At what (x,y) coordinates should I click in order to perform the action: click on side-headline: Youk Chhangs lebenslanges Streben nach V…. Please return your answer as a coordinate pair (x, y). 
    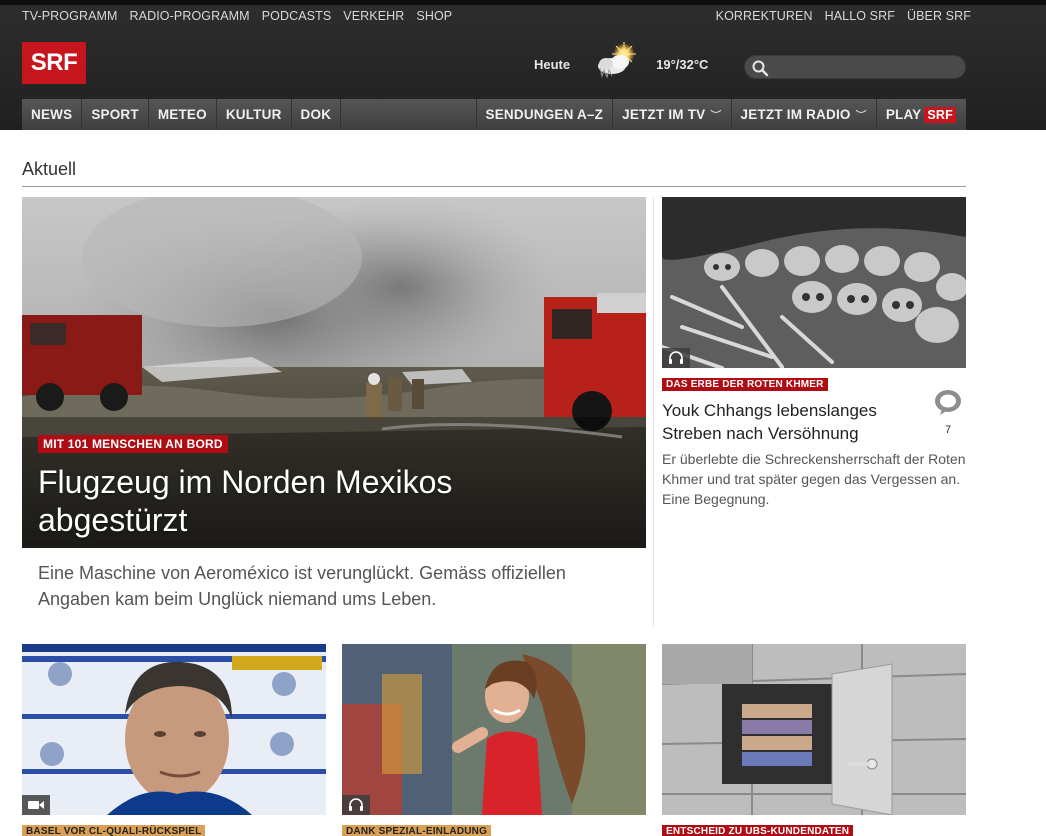
    Looking at the image, I should click on (782, 422).